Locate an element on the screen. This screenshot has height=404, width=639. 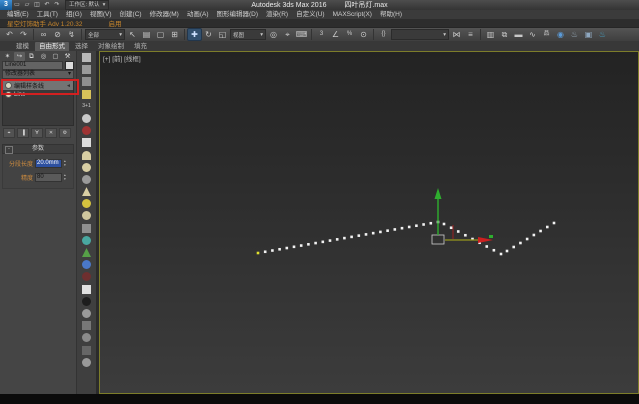
reference-coordinate-dropdown: 视图 ▾ is located at coordinates (248, 34).